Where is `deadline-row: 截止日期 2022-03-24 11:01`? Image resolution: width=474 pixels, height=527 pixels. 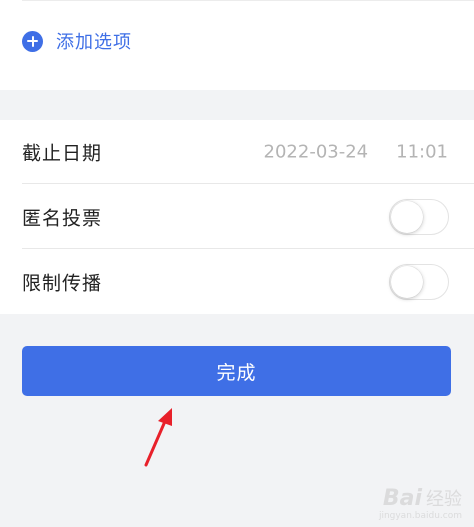 deadline-row: 截止日期 2022-03-24 11:01 is located at coordinates (237, 152).